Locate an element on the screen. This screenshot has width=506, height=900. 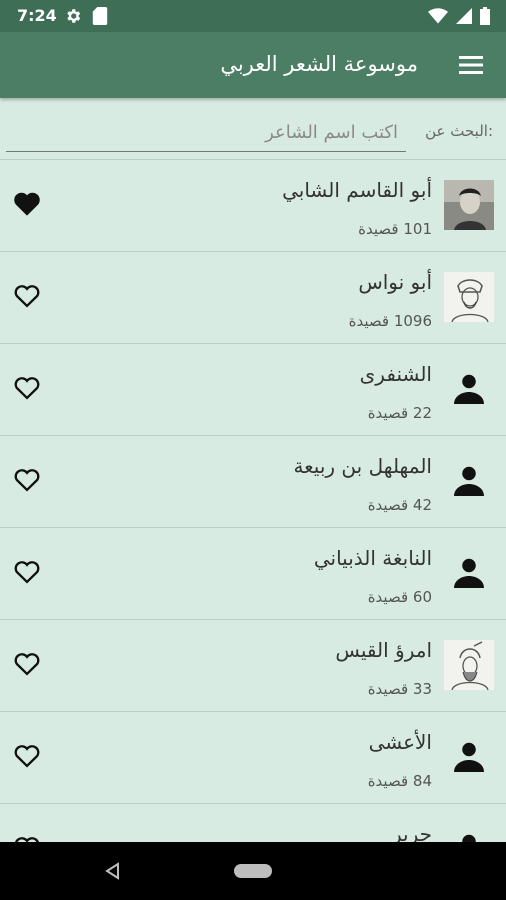
poem-count: 84 قصيدة is located at coordinates (399, 781).